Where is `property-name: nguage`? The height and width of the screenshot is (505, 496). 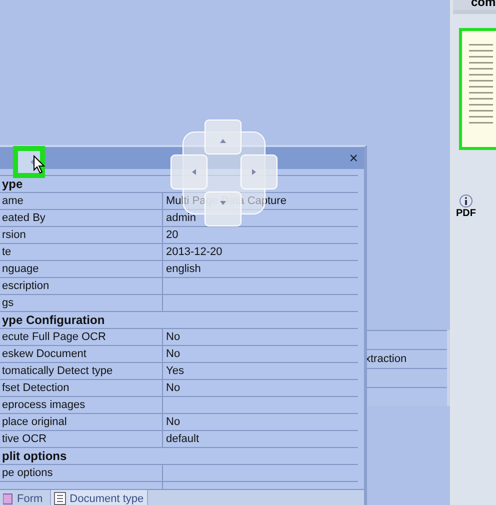
property-name: nguage is located at coordinates (81, 269).